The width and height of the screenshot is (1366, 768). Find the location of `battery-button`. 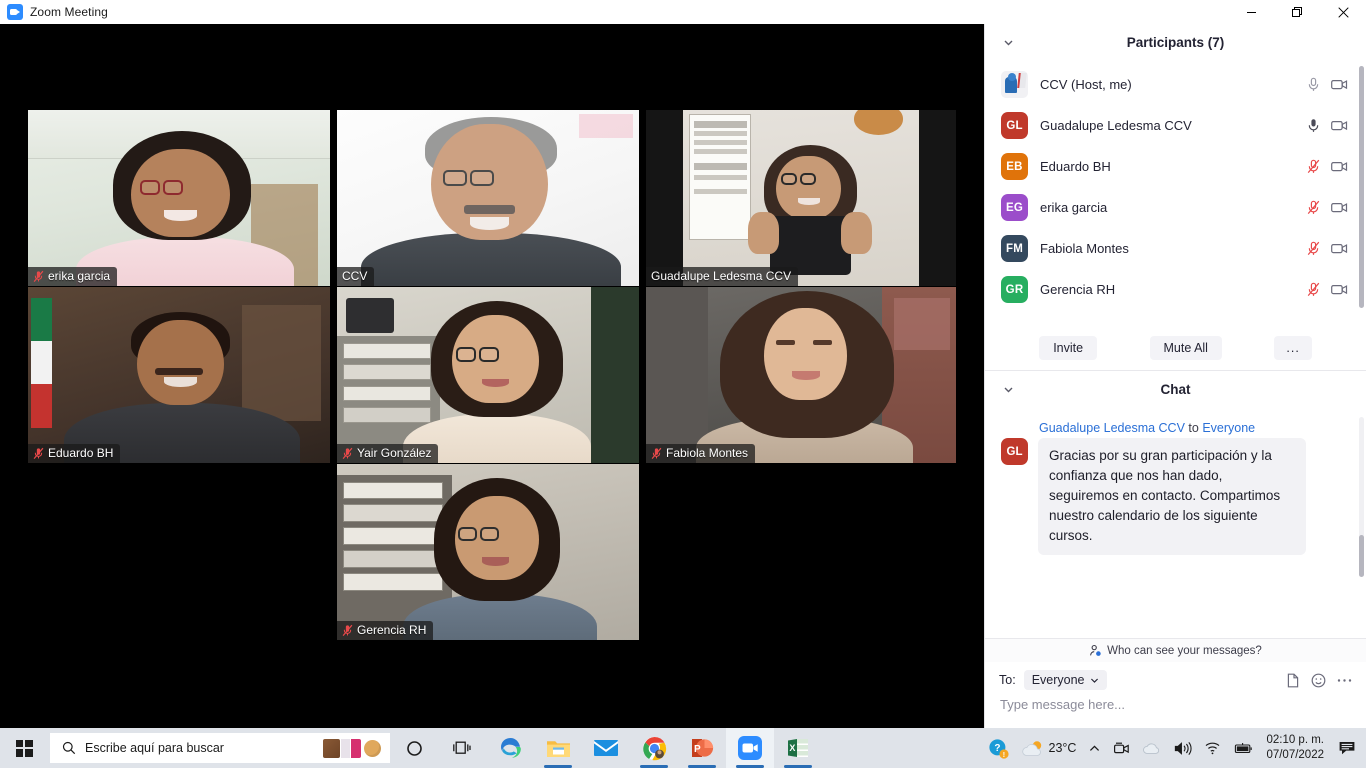

battery-button is located at coordinates (1244, 748).